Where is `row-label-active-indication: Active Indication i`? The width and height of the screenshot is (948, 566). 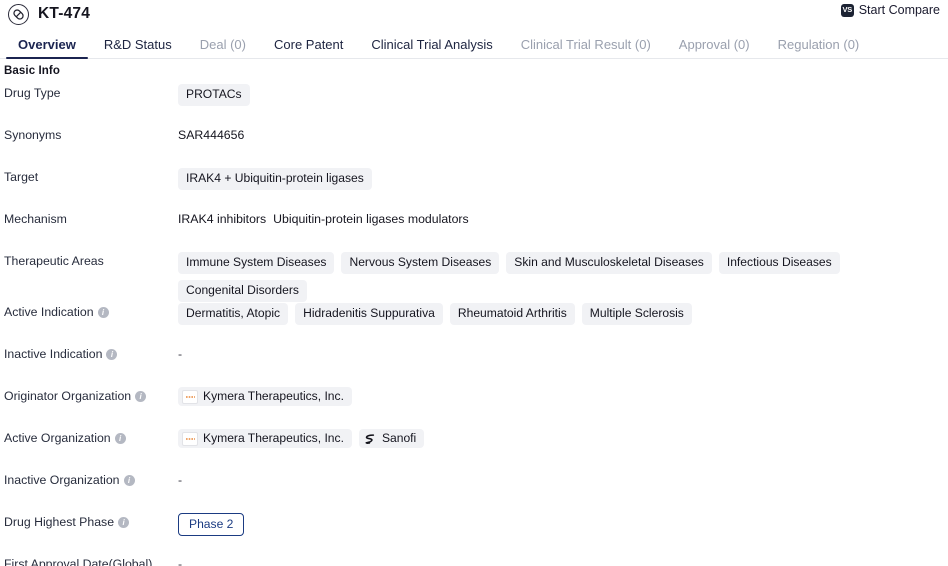
row-label-active-indication: Active Indication i is located at coordinates (89, 311).